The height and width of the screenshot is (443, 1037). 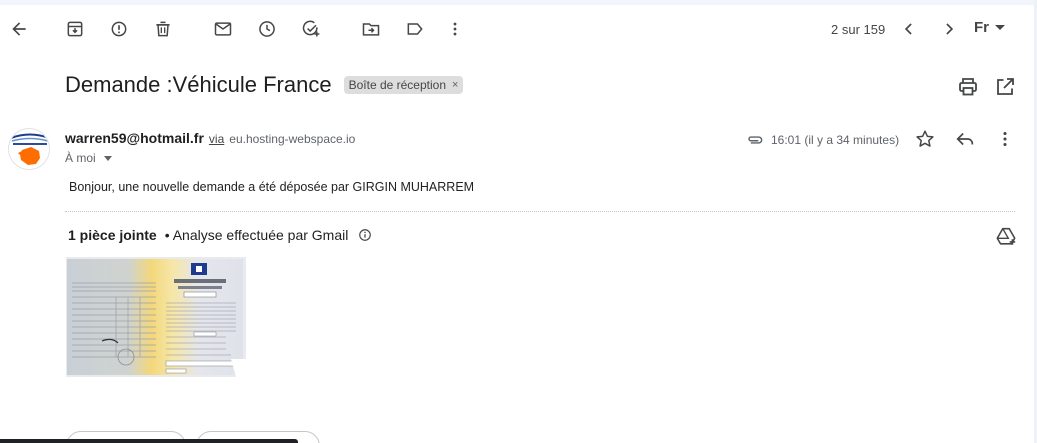 What do you see at coordinates (965, 139) in the screenshot?
I see `reply-icon` at bounding box center [965, 139].